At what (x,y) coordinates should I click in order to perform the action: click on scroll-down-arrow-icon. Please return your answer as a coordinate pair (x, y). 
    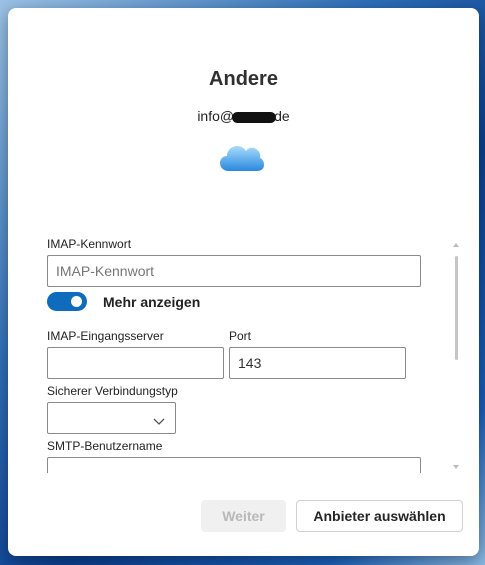
    Looking at the image, I should click on (456, 463).